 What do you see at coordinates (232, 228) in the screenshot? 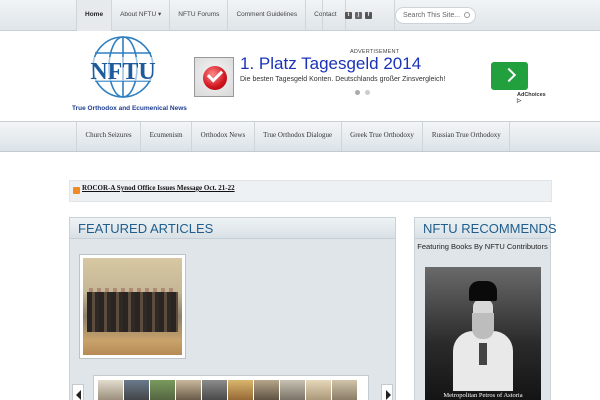
I see `featured-title: FEATURED ARTICLES` at bounding box center [232, 228].